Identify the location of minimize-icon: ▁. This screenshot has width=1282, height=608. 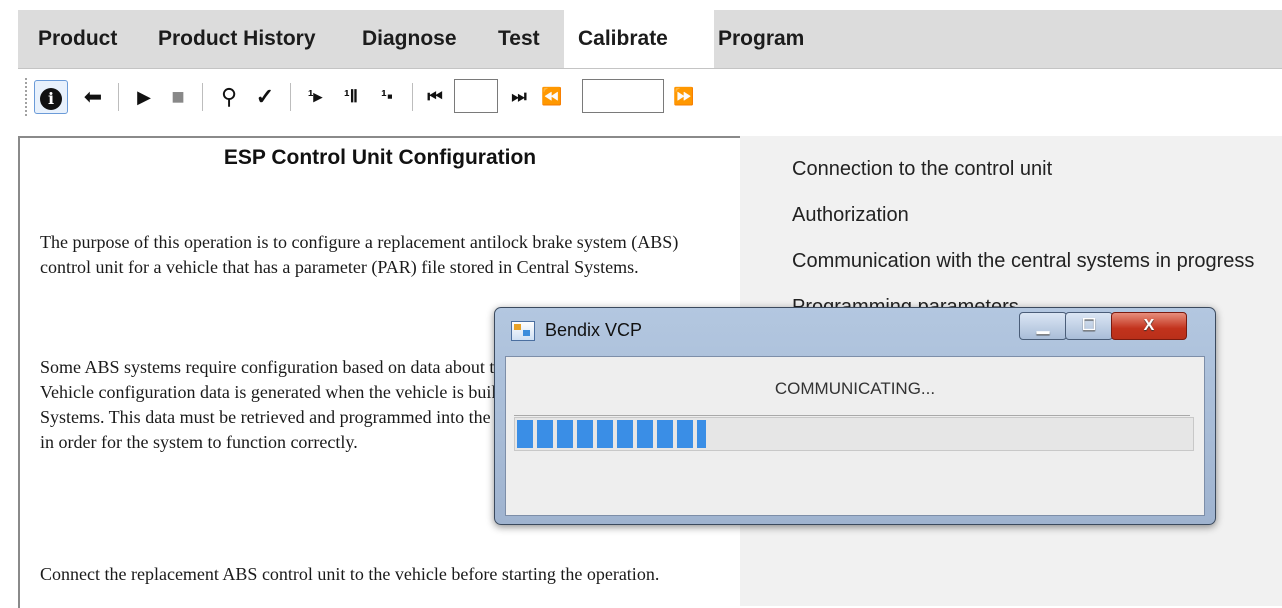
(1043, 325).